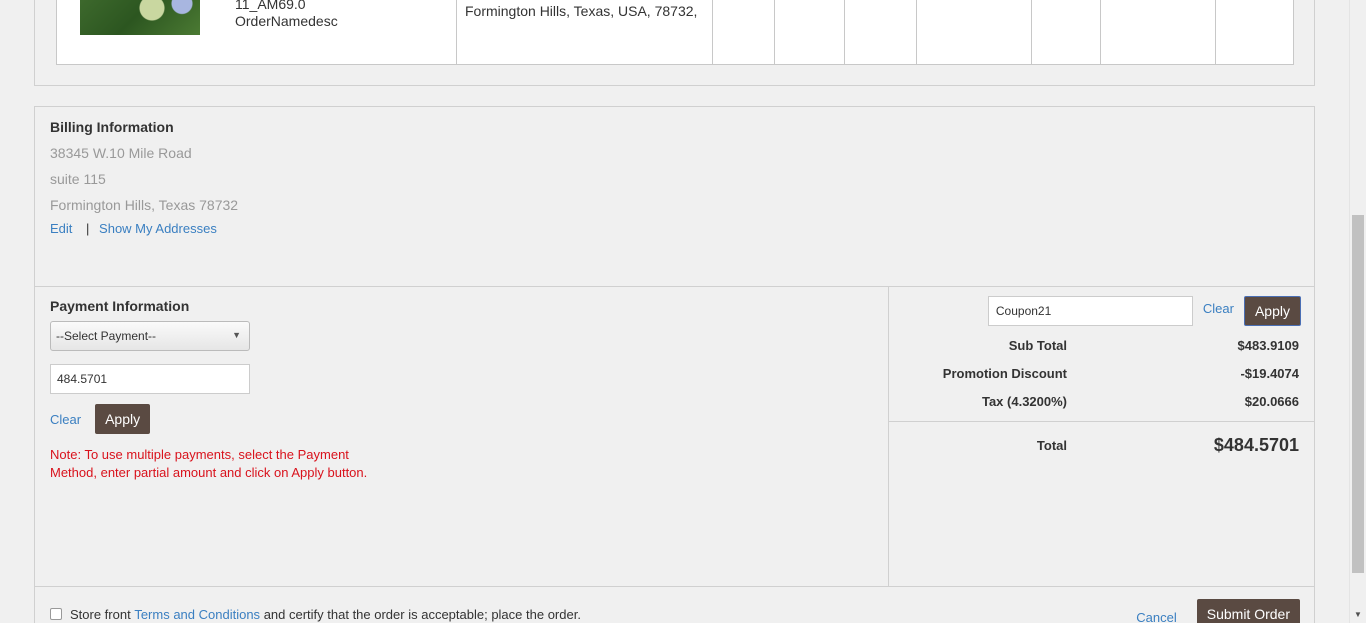 Image resolution: width=1366 pixels, height=623 pixels. Describe the element at coordinates (120, 306) in the screenshot. I see `payment-title: Payment Information` at that location.